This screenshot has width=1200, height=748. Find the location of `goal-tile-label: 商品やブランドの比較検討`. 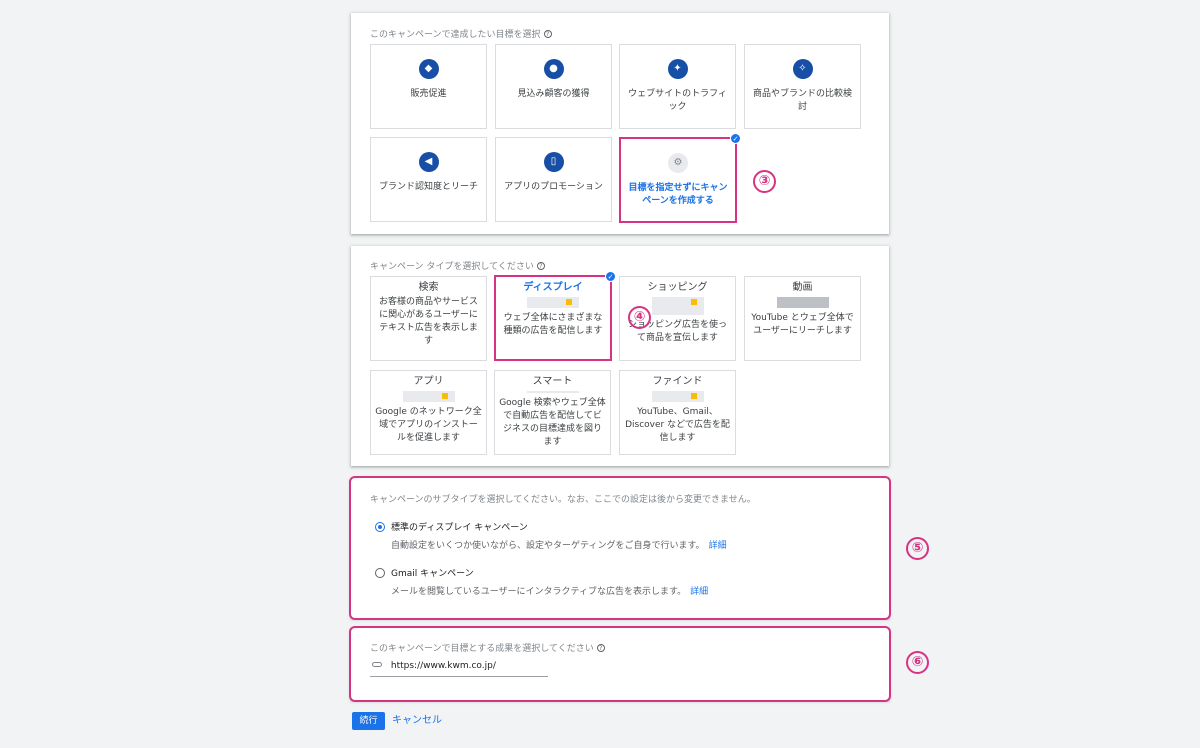

goal-tile-label: 商品やブランドの比較検討 is located at coordinates (802, 100).